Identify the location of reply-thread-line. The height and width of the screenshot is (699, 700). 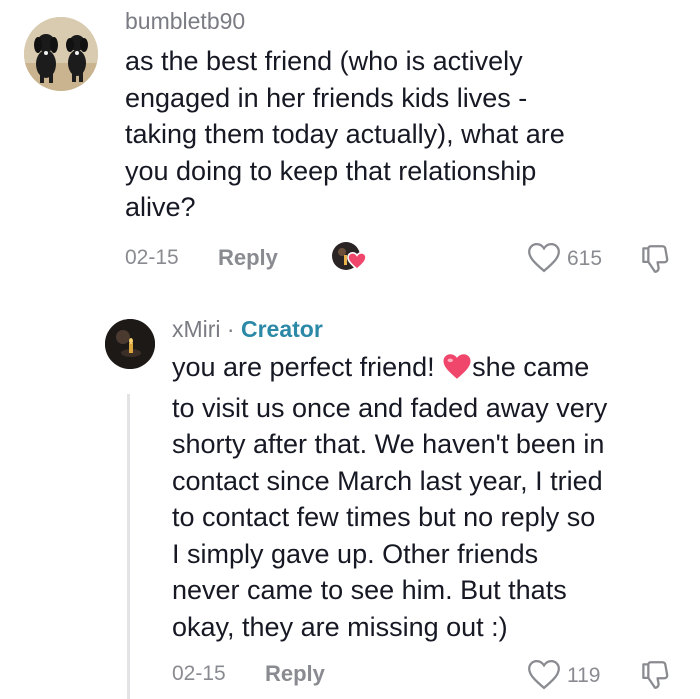
(128, 546).